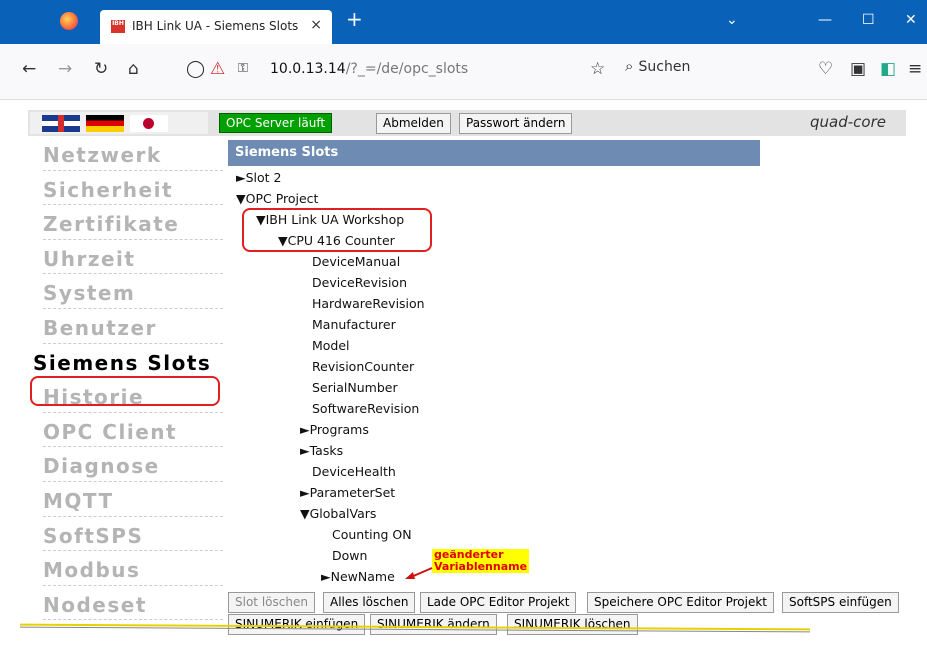 Image resolution: width=927 pixels, height=648 pixels. What do you see at coordinates (858, 69) in the screenshot?
I see `screenshot-icon: ▣` at bounding box center [858, 69].